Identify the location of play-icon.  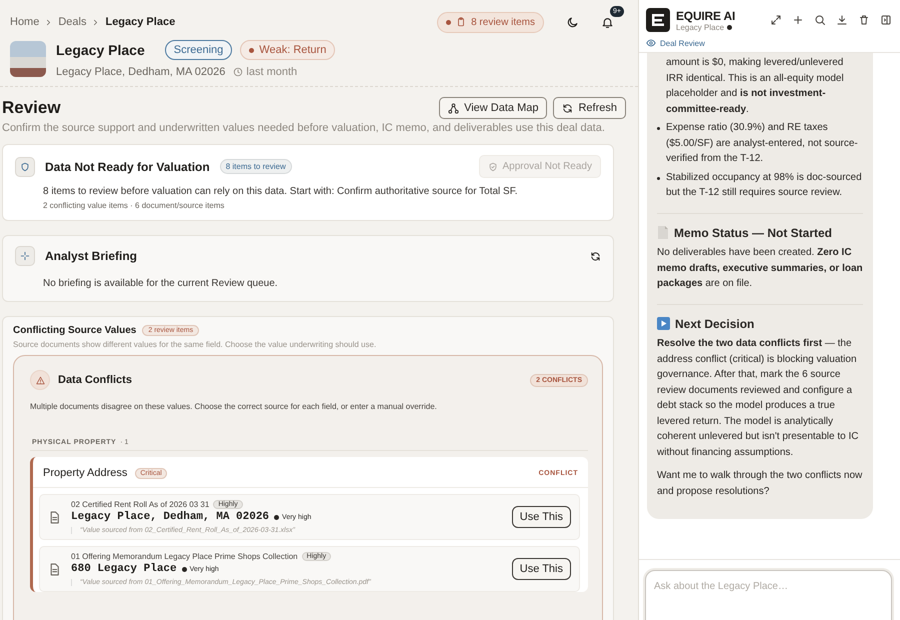
(663, 323).